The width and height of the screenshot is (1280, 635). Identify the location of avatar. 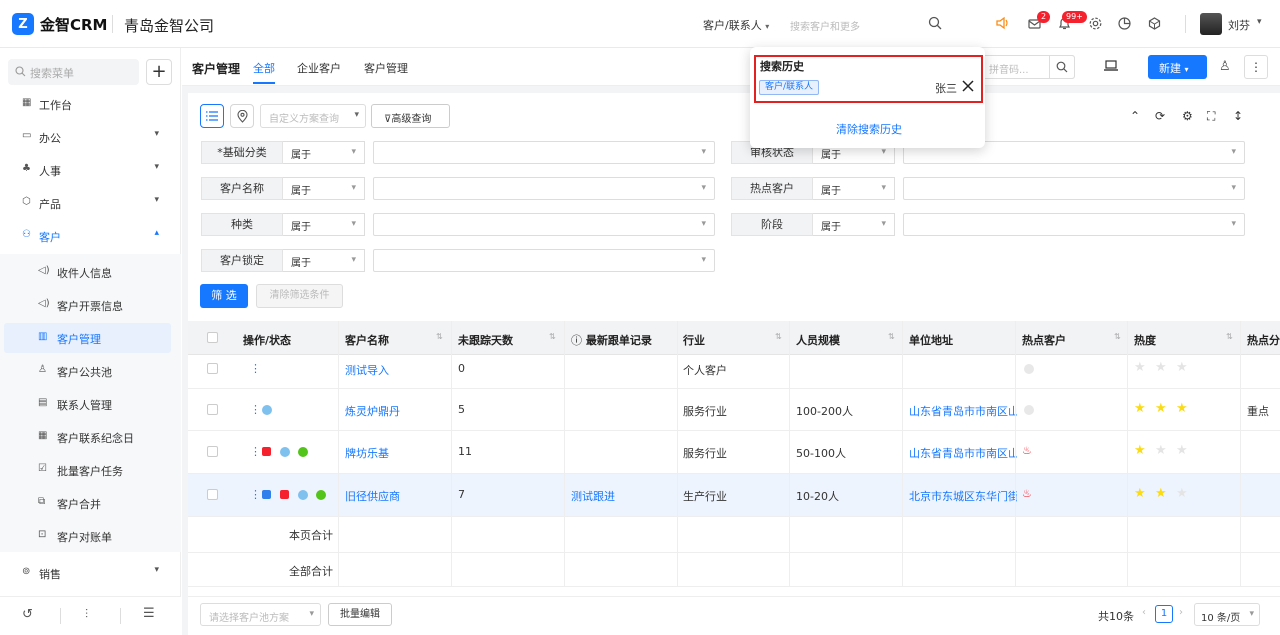
(1211, 24).